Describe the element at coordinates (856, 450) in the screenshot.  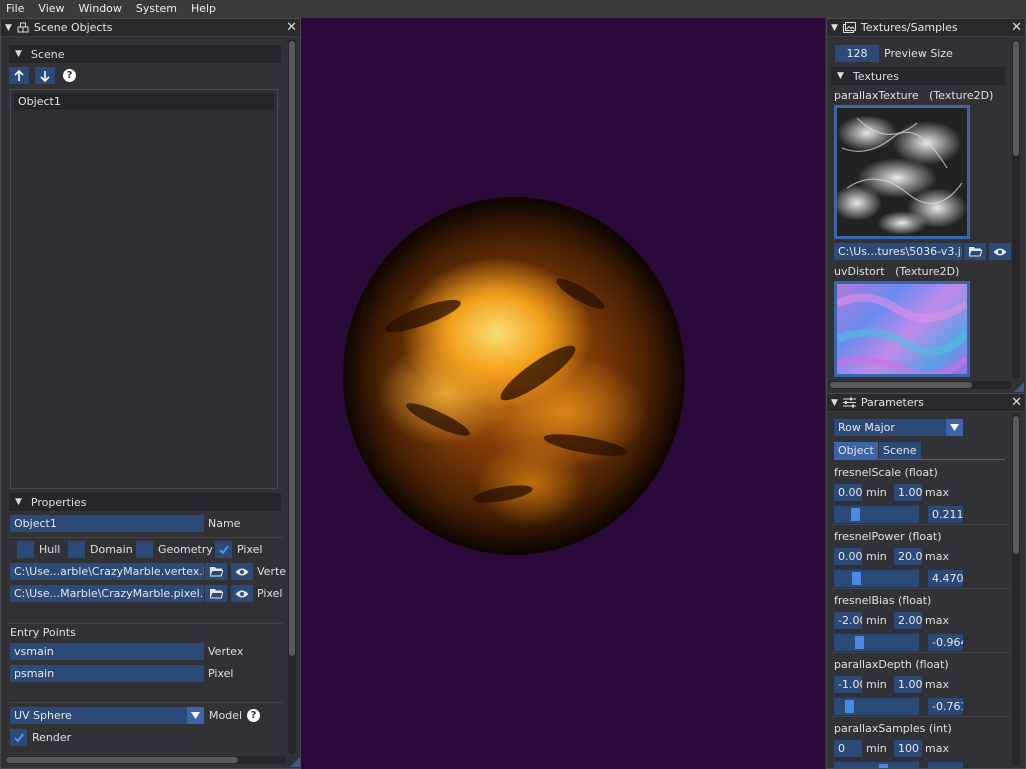
I see `tab-object: Object` at that location.